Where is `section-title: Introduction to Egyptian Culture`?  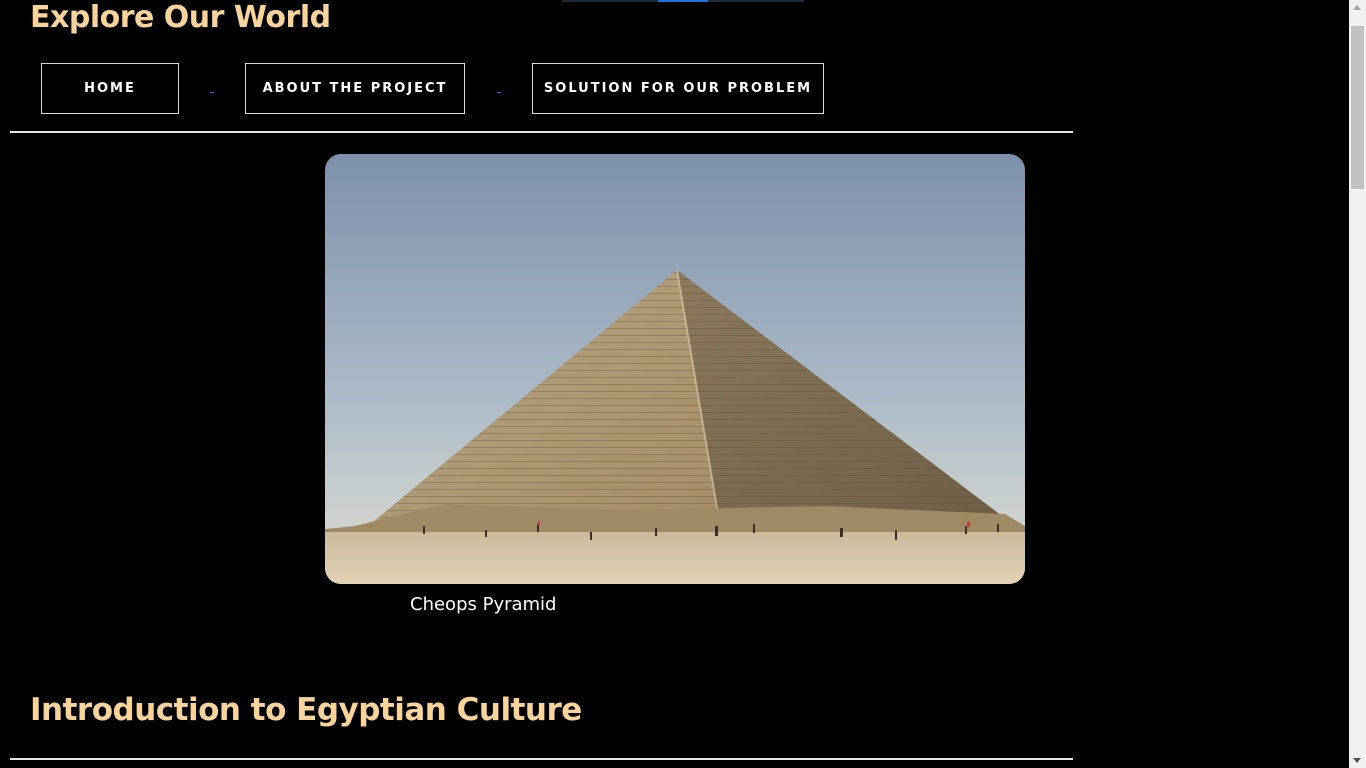
section-title: Introduction to Egyptian Culture is located at coordinates (306, 710).